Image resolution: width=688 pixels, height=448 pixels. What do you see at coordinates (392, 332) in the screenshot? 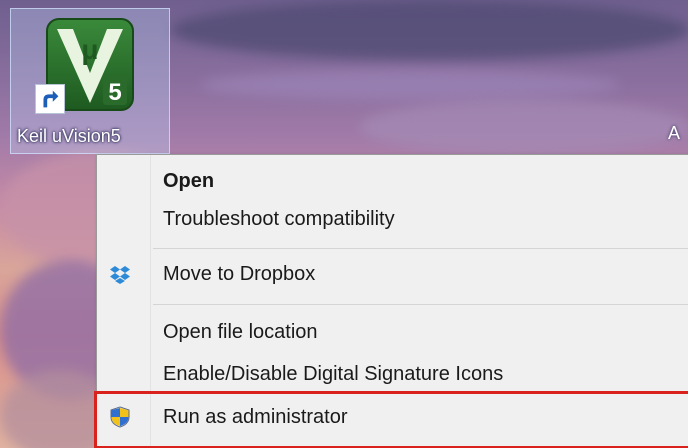
I see `menu-item-open-file-location: Open file location` at bounding box center [392, 332].